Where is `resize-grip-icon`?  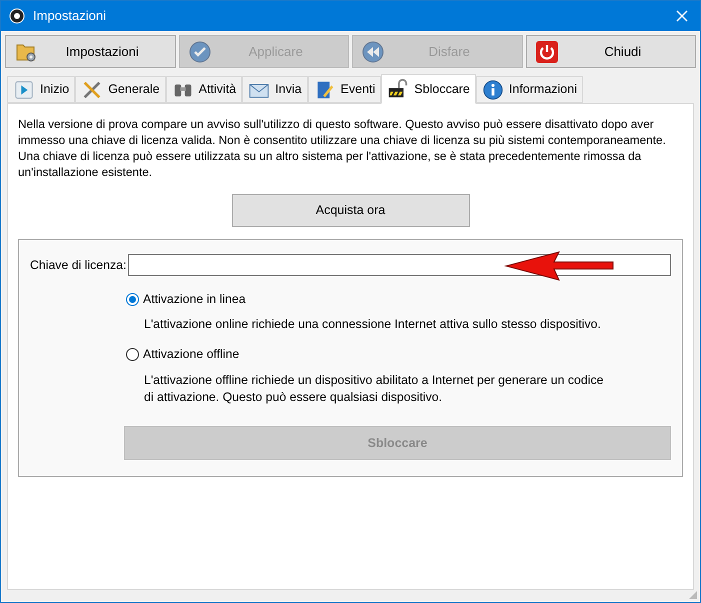
resize-grip-icon is located at coordinates (693, 595).